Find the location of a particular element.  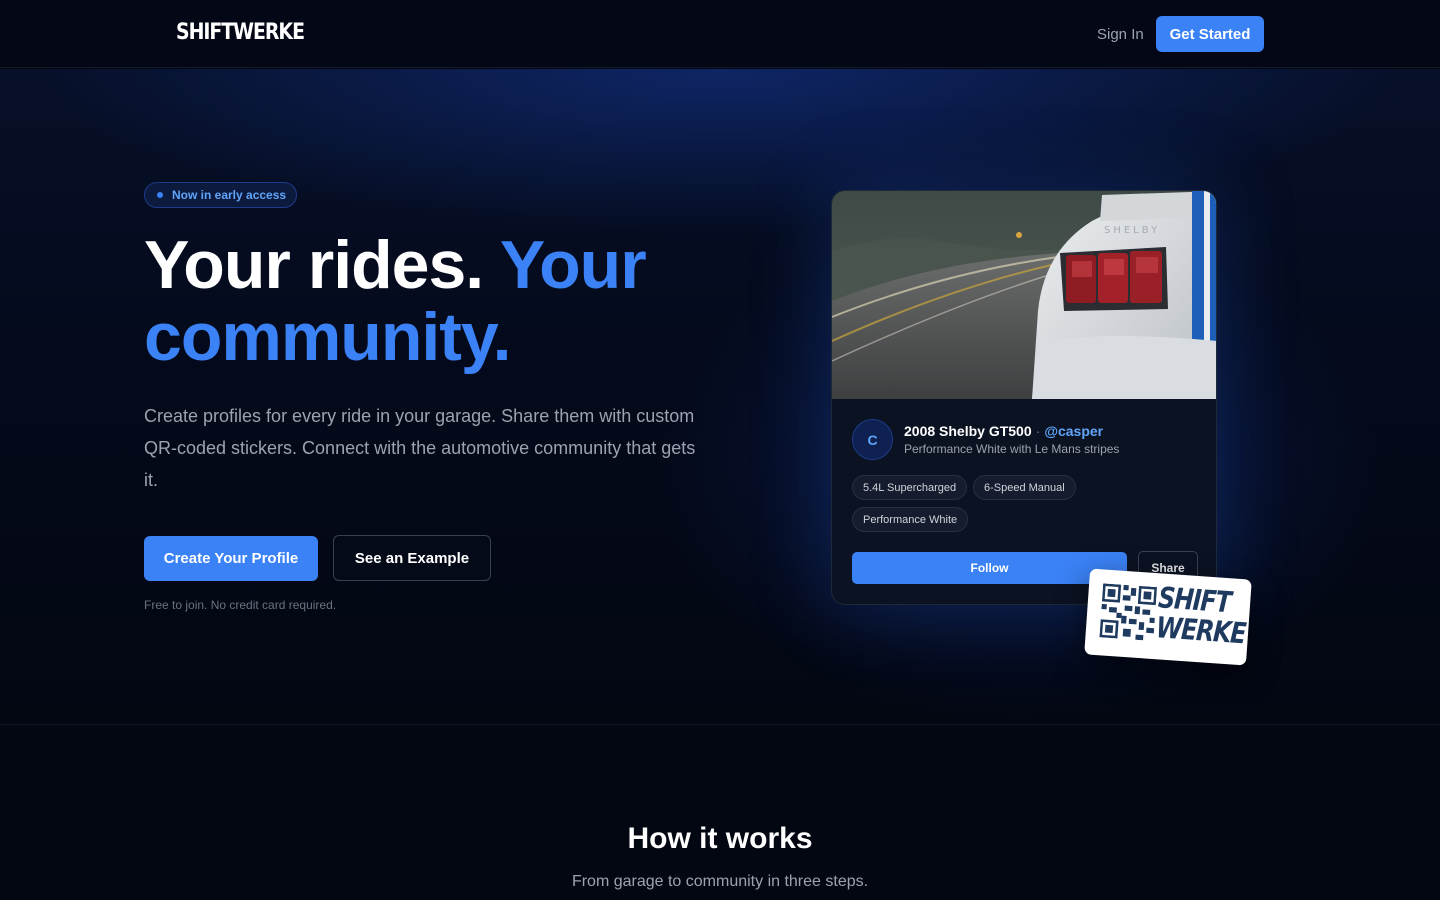

how-it-works-subtitle: From garage to community in three steps. is located at coordinates (720, 881).